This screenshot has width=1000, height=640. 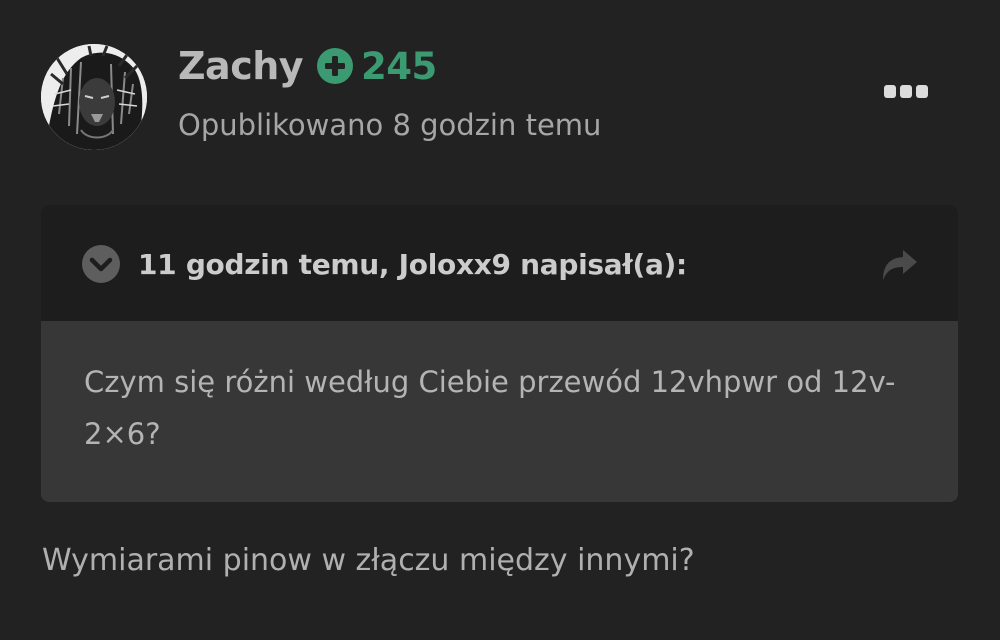 I want to click on author-avatar, so click(x=94, y=97).